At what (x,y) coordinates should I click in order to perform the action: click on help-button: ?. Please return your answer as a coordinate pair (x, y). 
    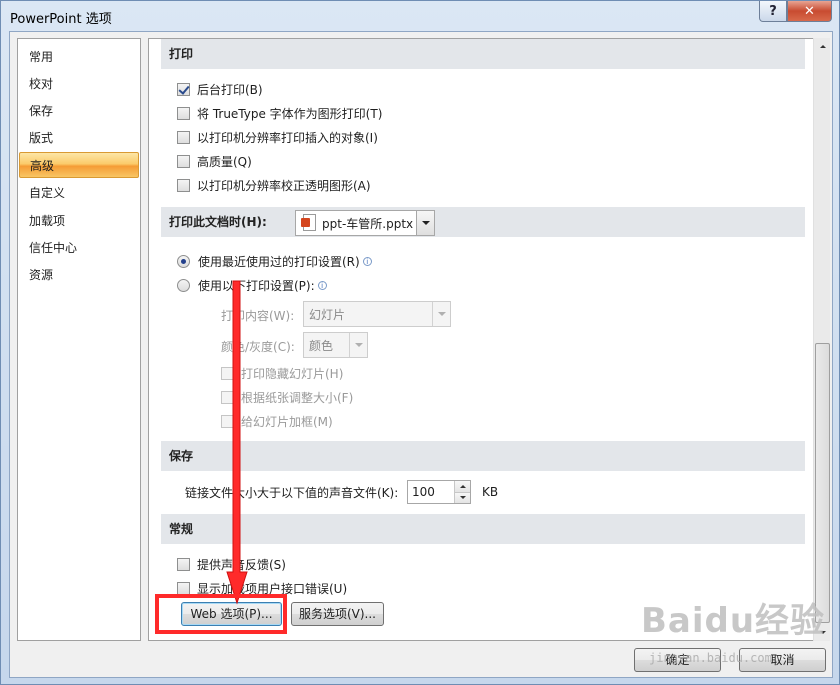
    Looking at the image, I should click on (773, 11).